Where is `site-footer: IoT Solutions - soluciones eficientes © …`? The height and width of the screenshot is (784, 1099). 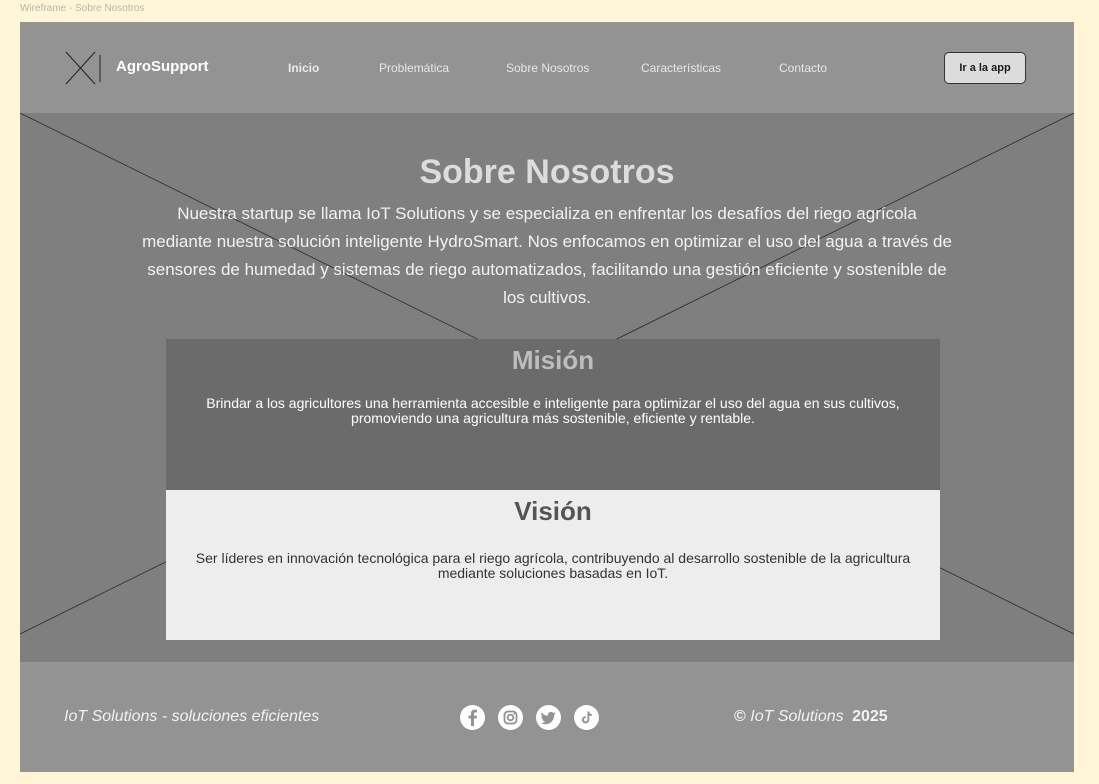 site-footer: IoT Solutions - soluciones eficientes © … is located at coordinates (547, 717).